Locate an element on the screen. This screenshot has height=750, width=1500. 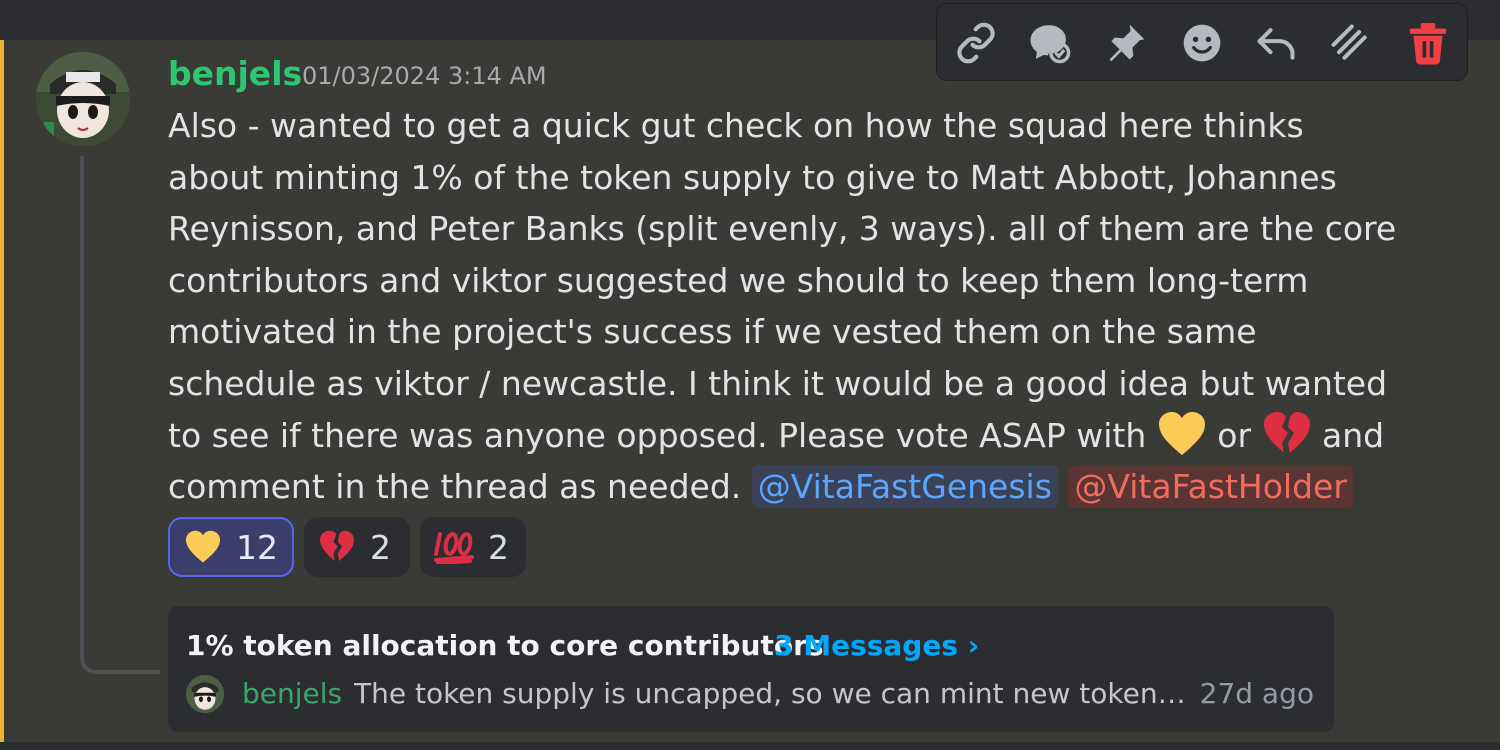
thread-reply-icon is located at coordinates (1050, 44).